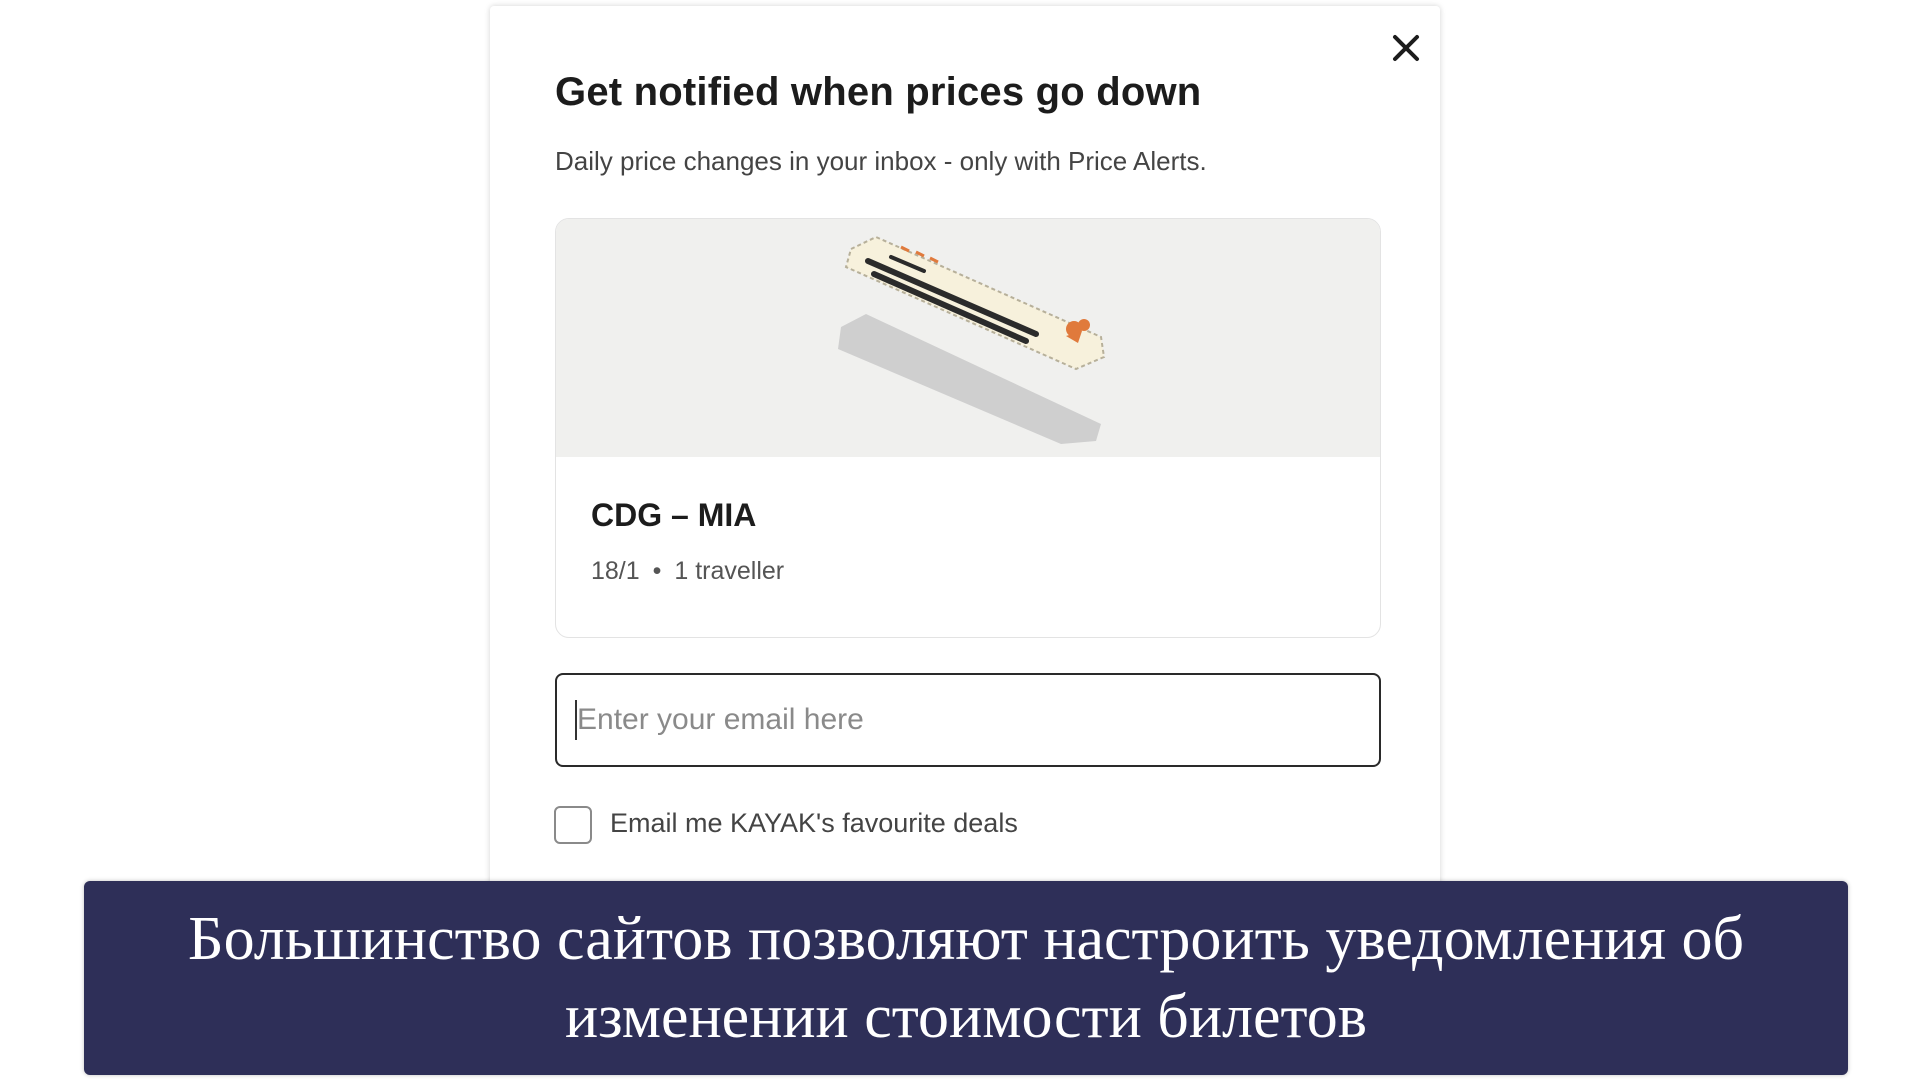 Image resolution: width=1919 pixels, height=1079 pixels. Describe the element at coordinates (573, 825) in the screenshot. I see `deals-checkbox` at that location.